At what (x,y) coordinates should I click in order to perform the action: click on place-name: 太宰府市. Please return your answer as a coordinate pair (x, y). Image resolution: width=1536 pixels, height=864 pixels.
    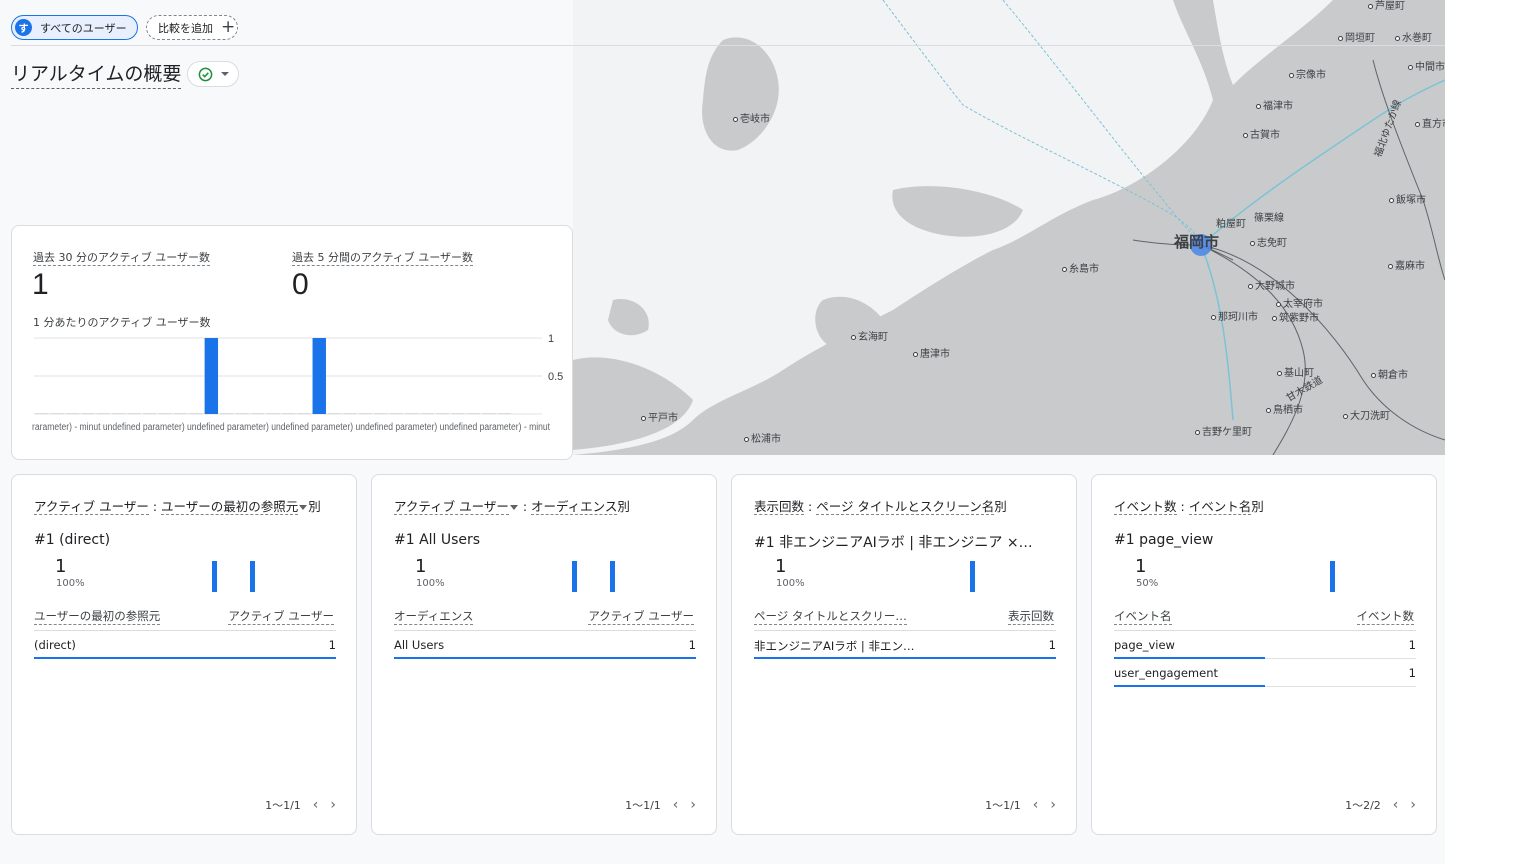
    Looking at the image, I should click on (1303, 304).